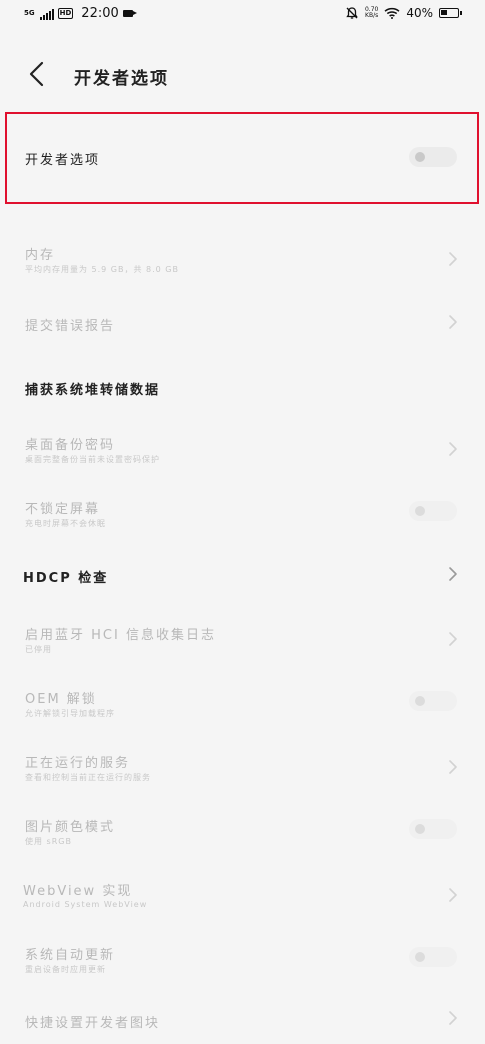  I want to click on auto-update-item: 系统自动更新 重启设备时应用更新, so click(242, 959).